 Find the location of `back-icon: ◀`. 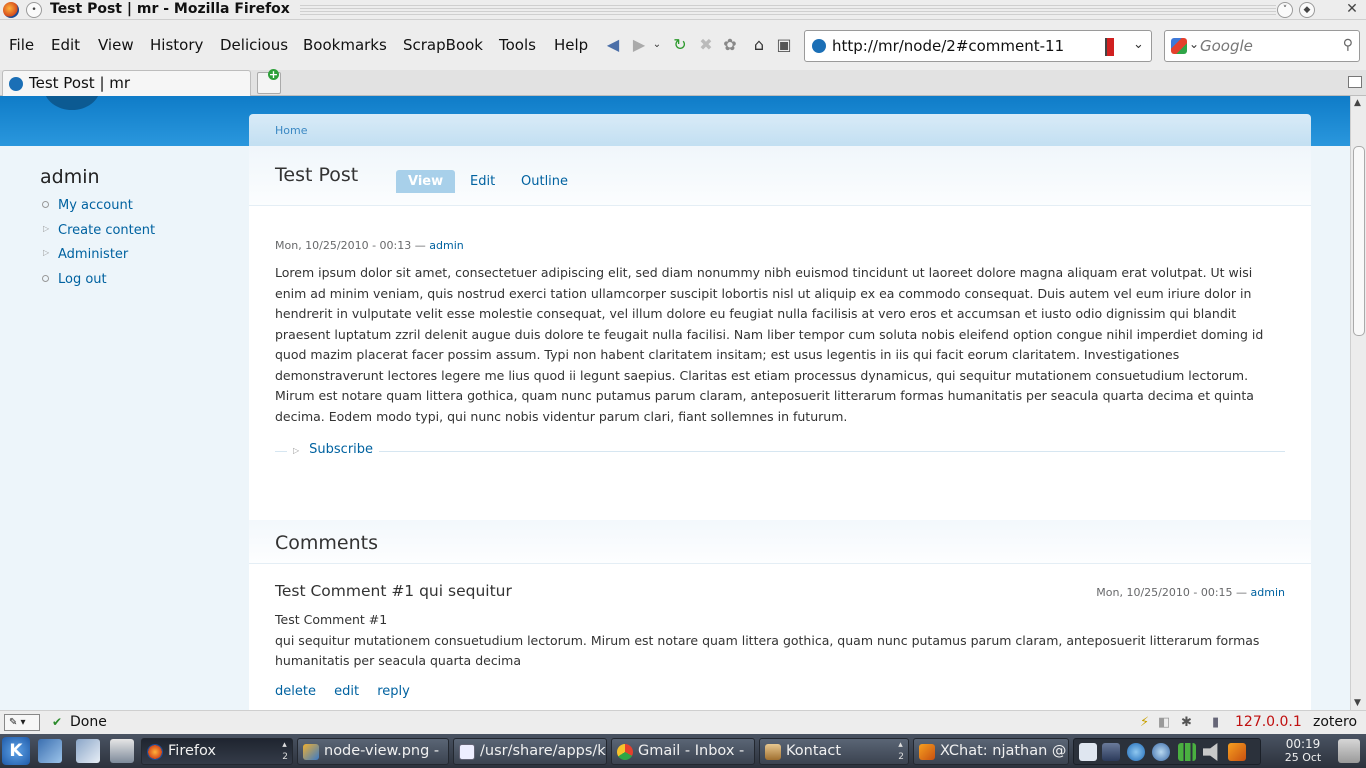

back-icon: ◀ is located at coordinates (613, 45).